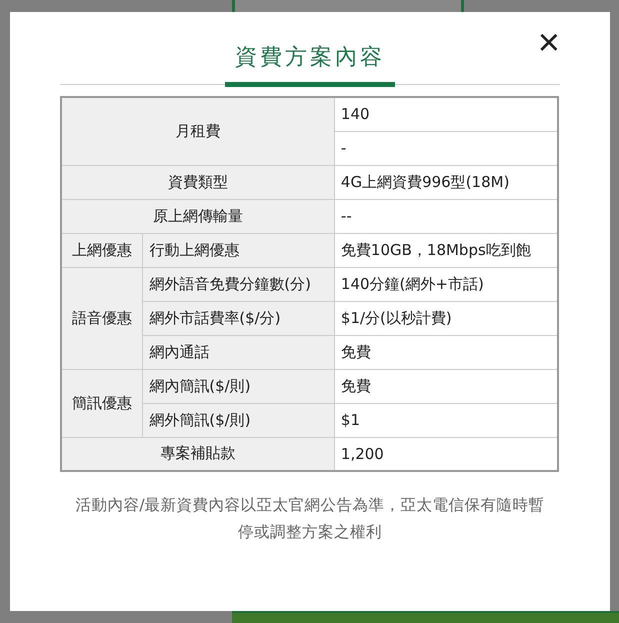 The image size is (619, 623). I want to click on table-cell: 免費10GB，18Mbps吃到飽, so click(446, 250).